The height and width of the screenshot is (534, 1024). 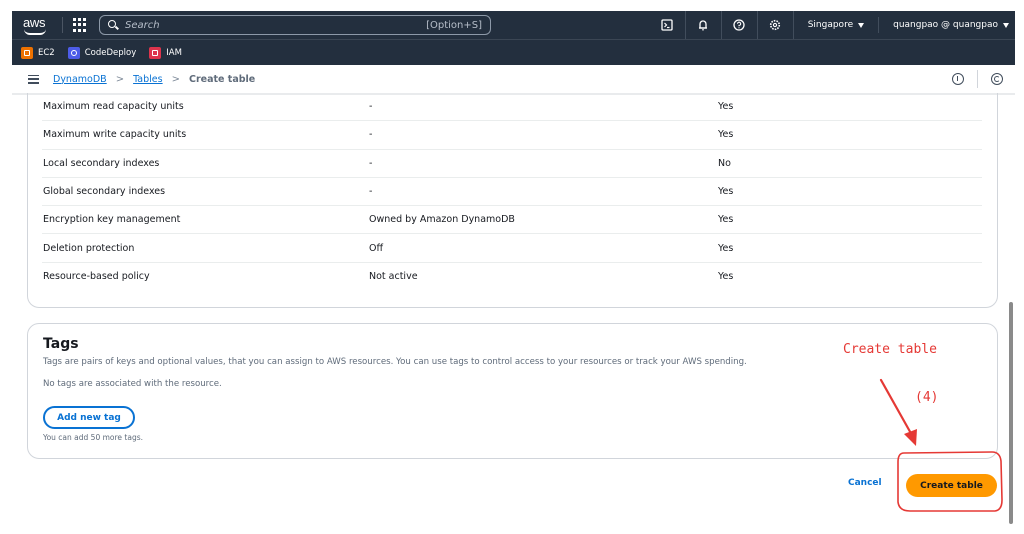 What do you see at coordinates (148, 79) in the screenshot?
I see `breadcrumb-tables: Tables` at bounding box center [148, 79].